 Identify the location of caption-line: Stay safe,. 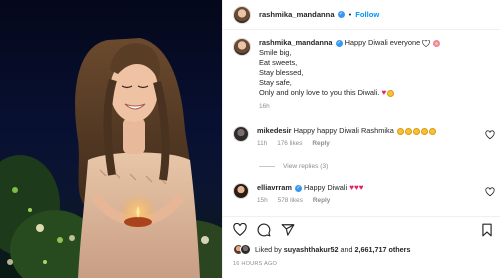
(275, 82).